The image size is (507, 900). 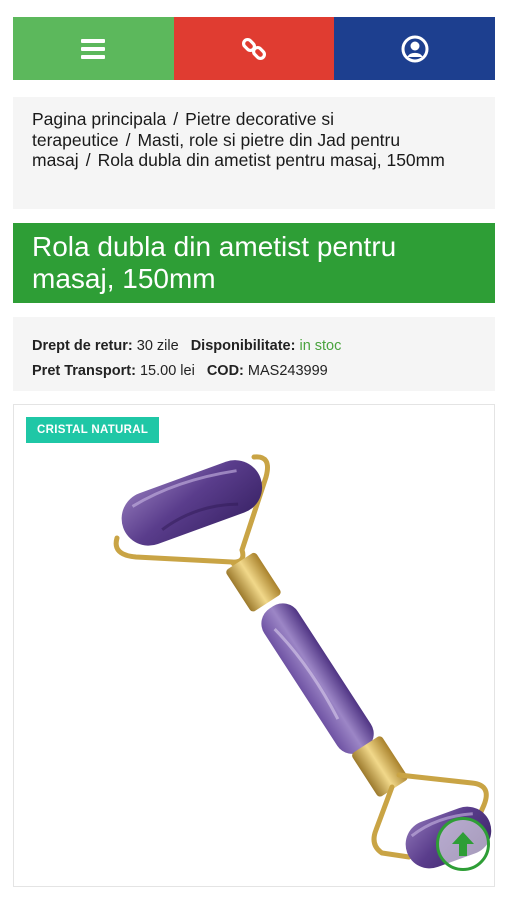 I want to click on scroll-to-top-button, so click(x=463, y=844).